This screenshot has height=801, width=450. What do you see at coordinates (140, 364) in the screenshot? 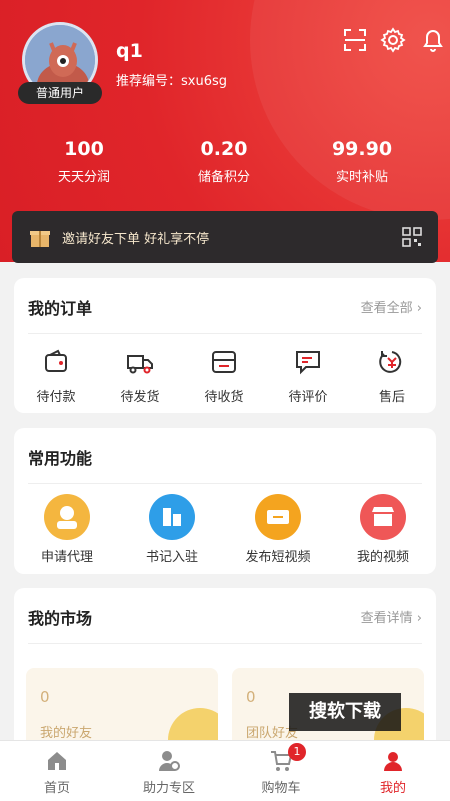
I see `truck-icon` at bounding box center [140, 364].